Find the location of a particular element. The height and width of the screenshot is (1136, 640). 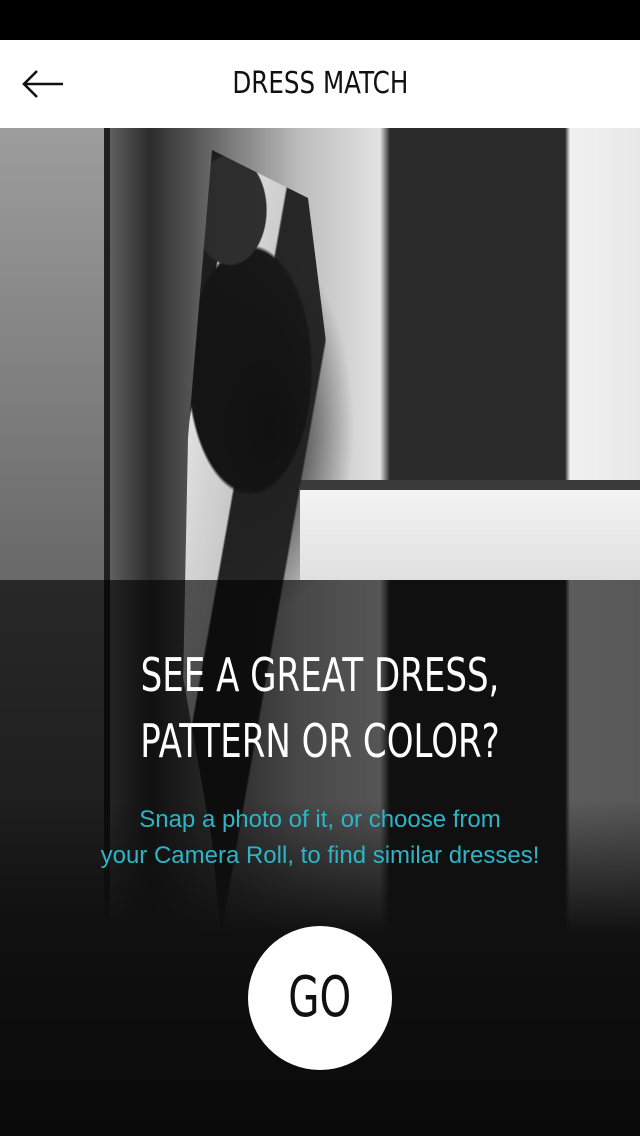

back-button is located at coordinates (43, 84).